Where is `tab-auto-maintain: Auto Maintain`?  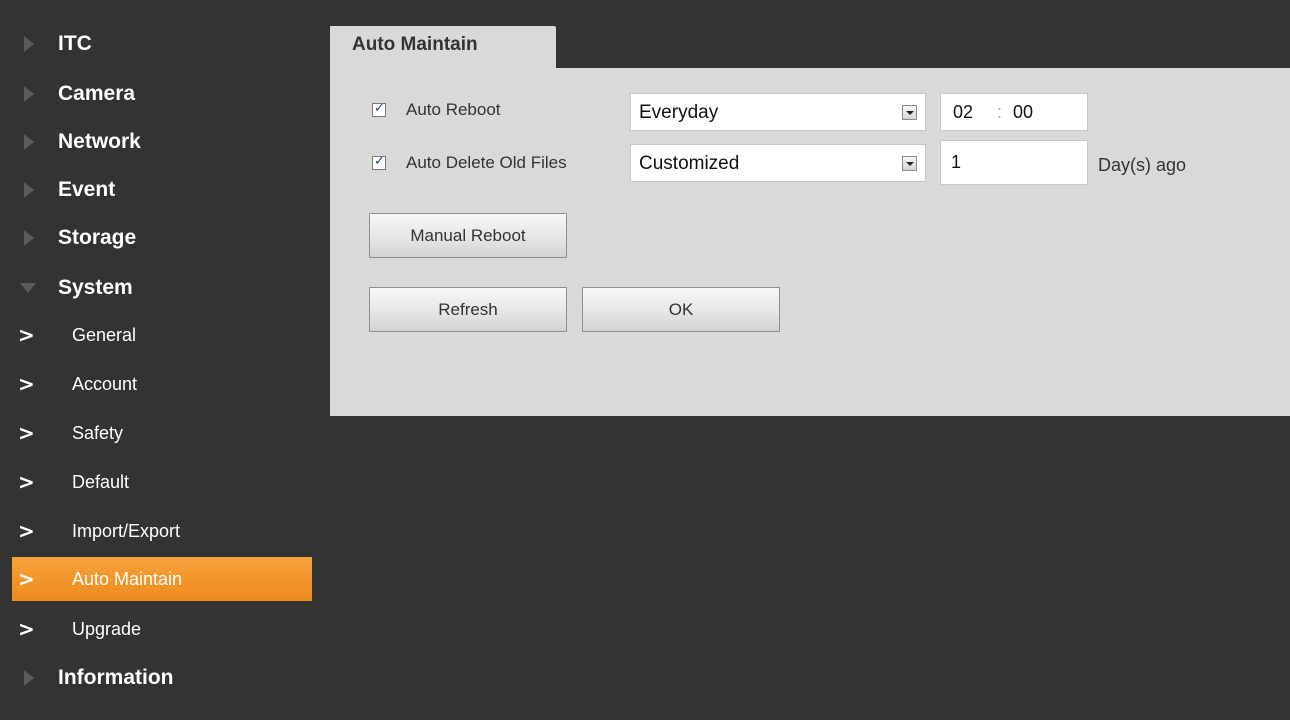
tab-auto-maintain: Auto Maintain is located at coordinates (443, 47).